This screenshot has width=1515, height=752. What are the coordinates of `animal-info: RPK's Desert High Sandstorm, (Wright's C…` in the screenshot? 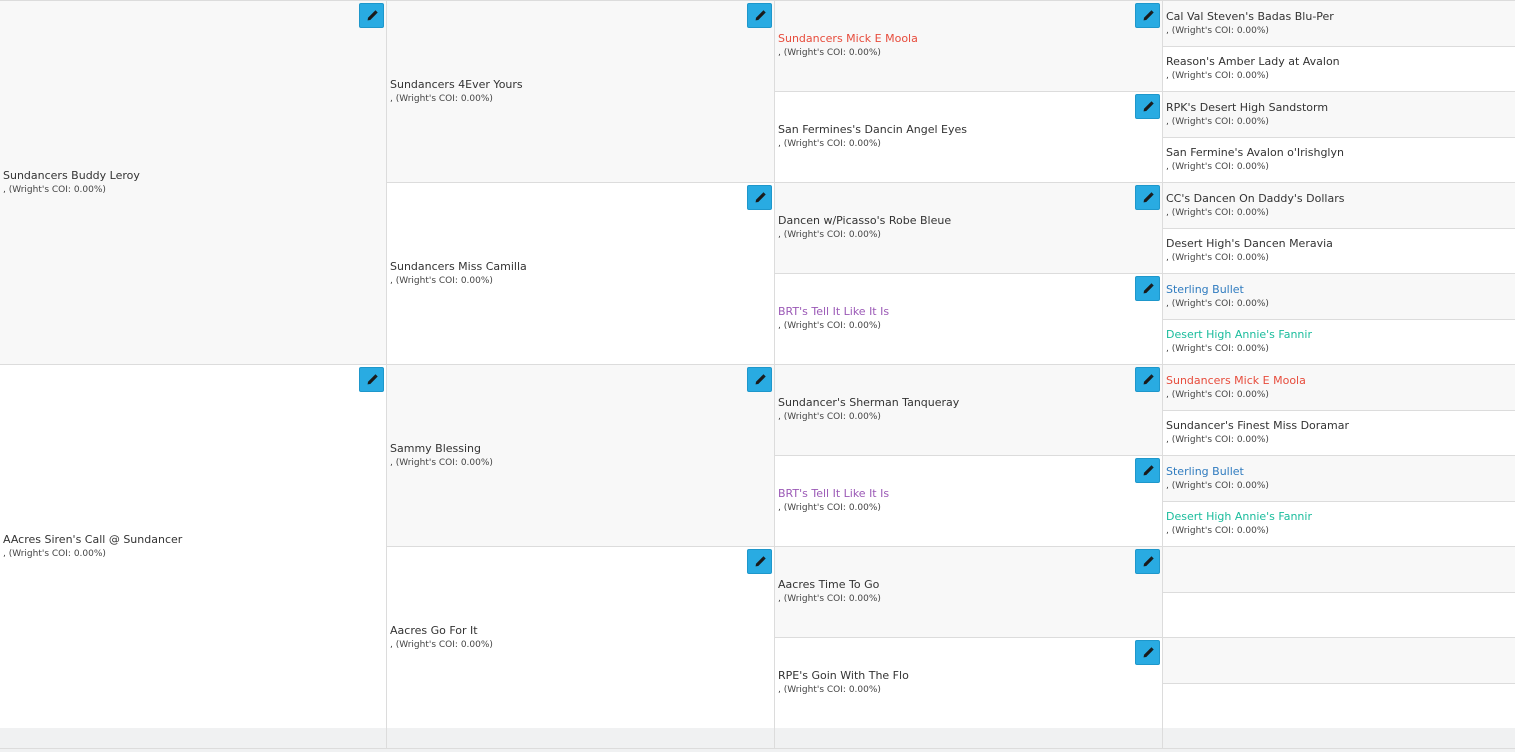 It's located at (1323, 115).